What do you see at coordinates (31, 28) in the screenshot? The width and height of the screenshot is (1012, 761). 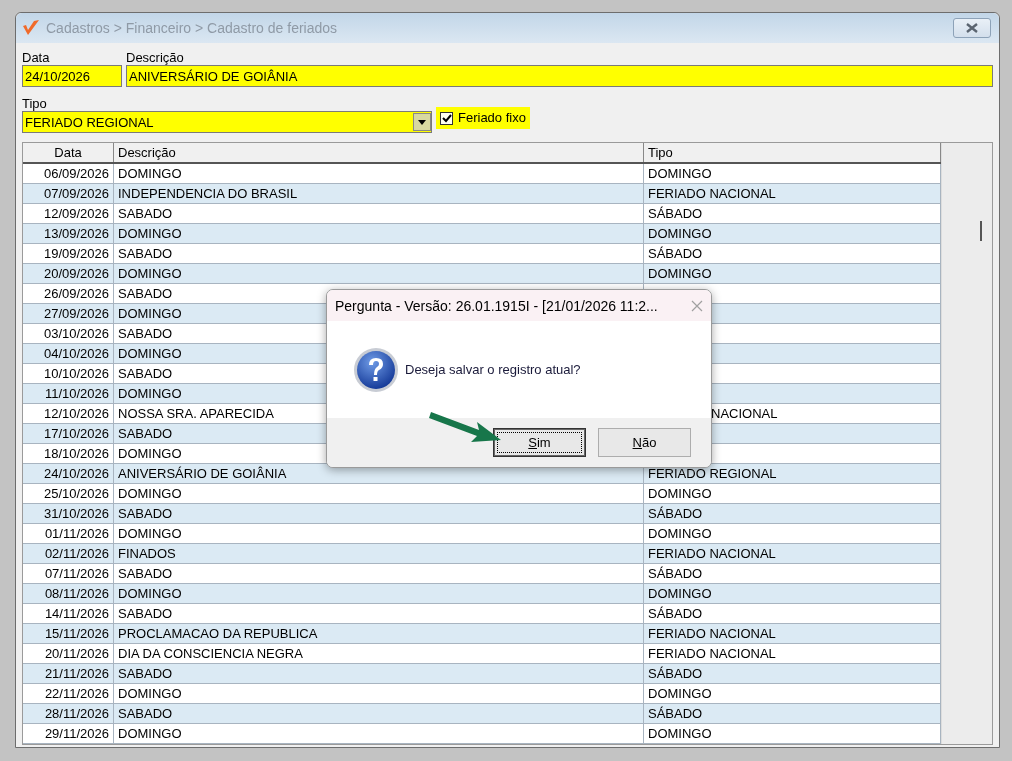 I see `logo-icon` at bounding box center [31, 28].